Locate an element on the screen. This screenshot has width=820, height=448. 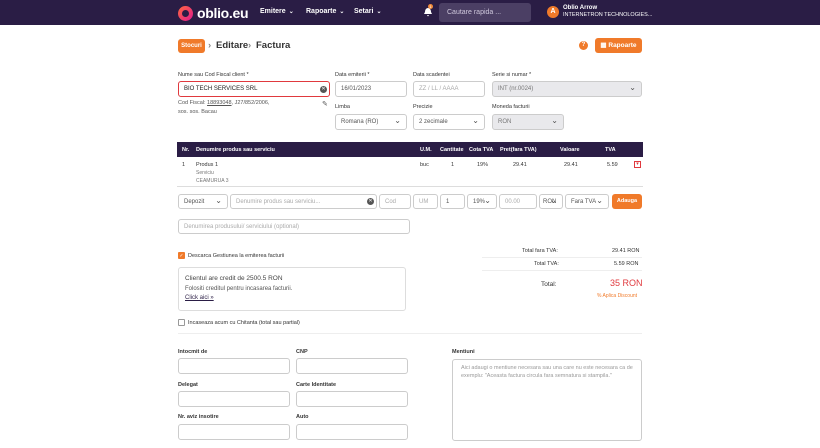
aviz-input is located at coordinates (234, 432).